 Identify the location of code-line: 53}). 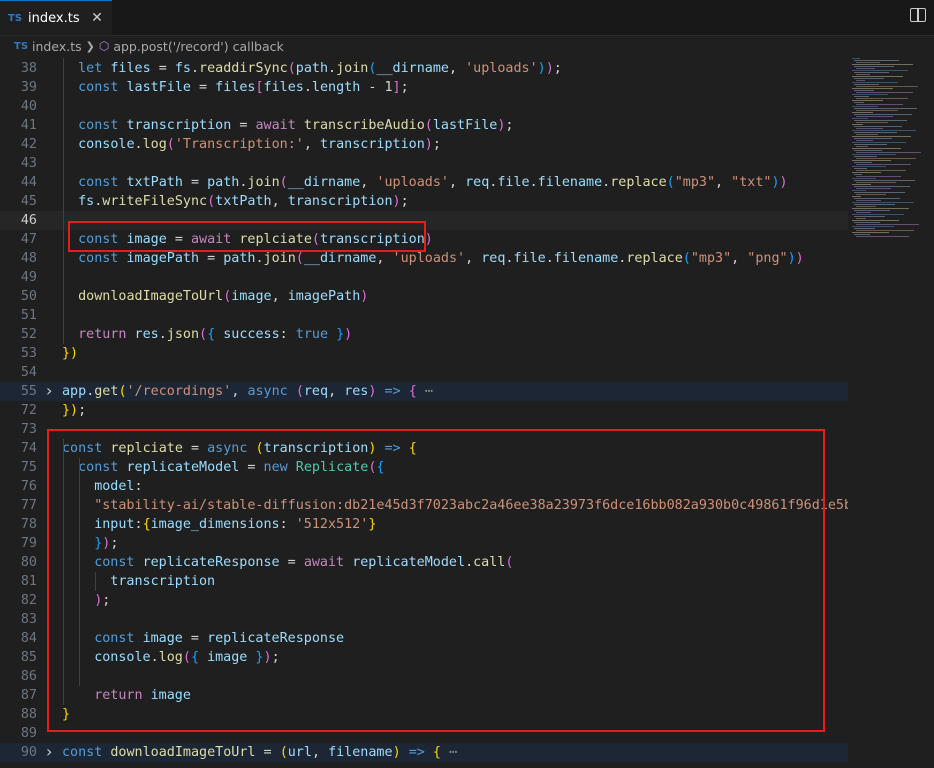
(424, 353).